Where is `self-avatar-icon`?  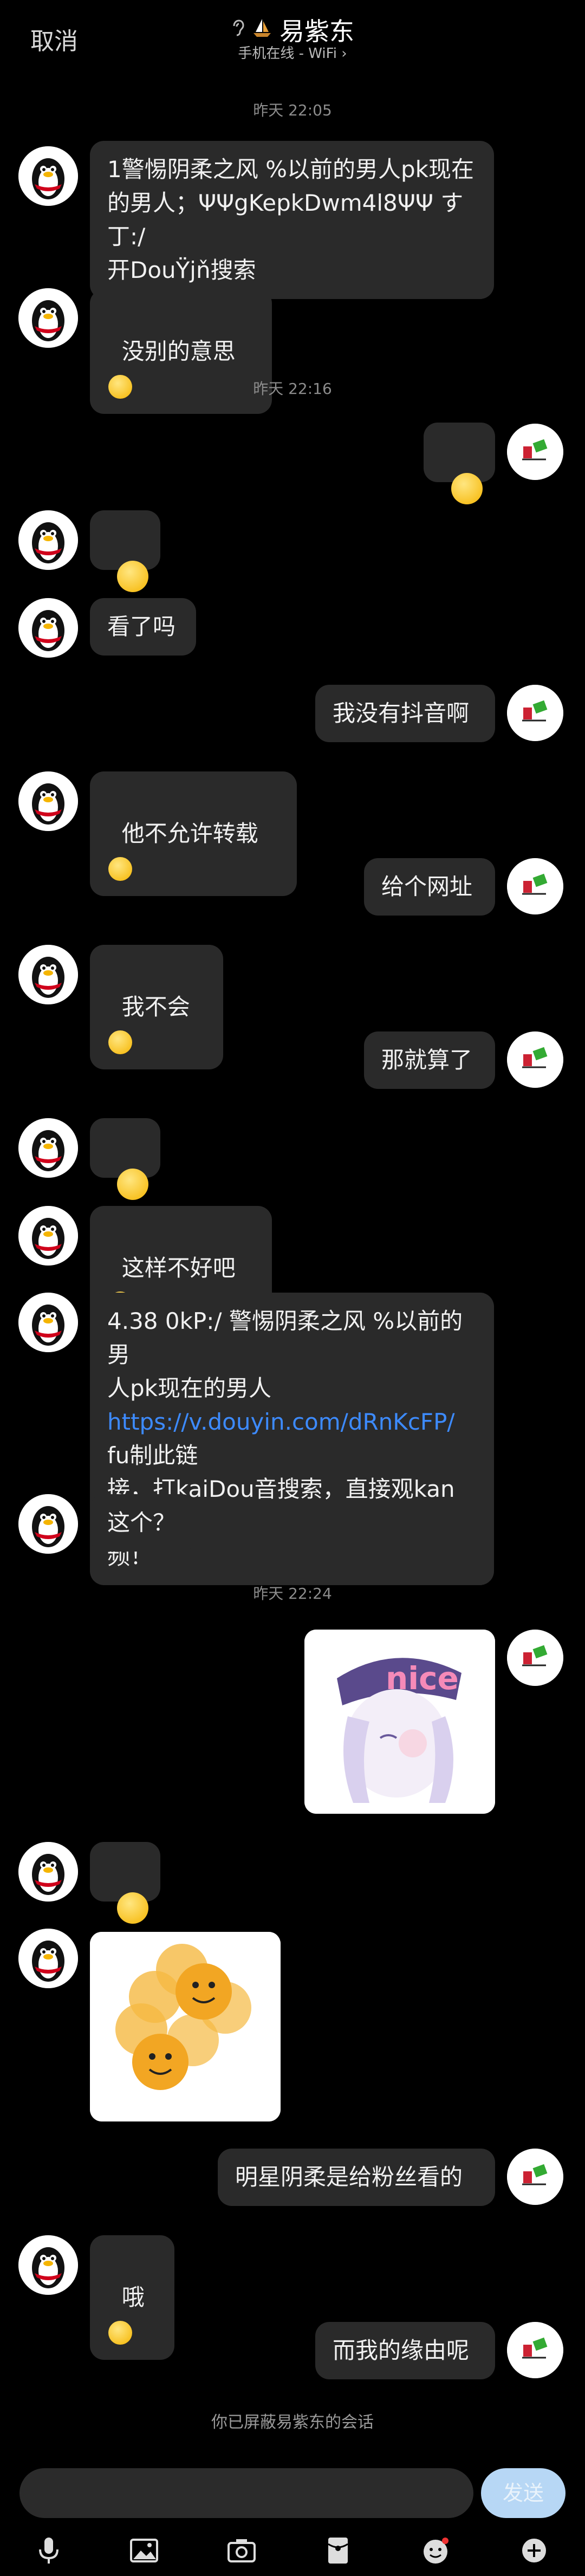 self-avatar-icon is located at coordinates (535, 452).